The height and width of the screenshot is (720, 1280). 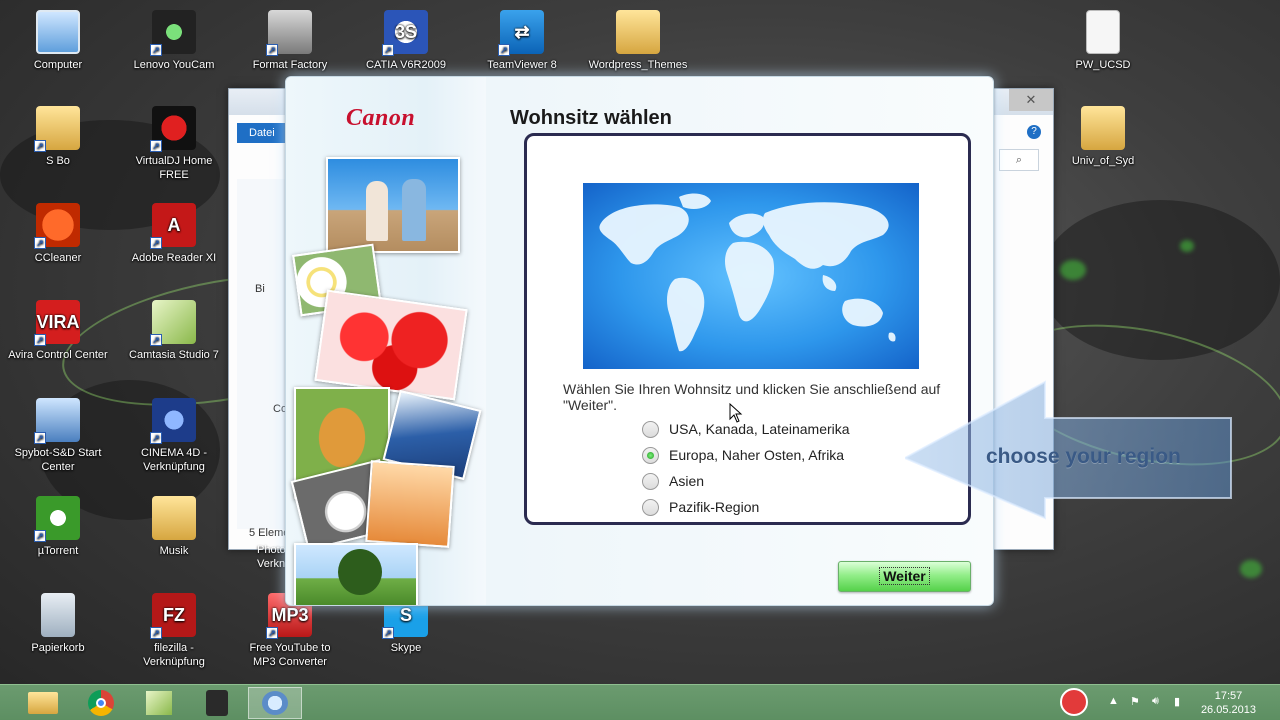 I want to click on camera-icon, so click(x=217, y=703).